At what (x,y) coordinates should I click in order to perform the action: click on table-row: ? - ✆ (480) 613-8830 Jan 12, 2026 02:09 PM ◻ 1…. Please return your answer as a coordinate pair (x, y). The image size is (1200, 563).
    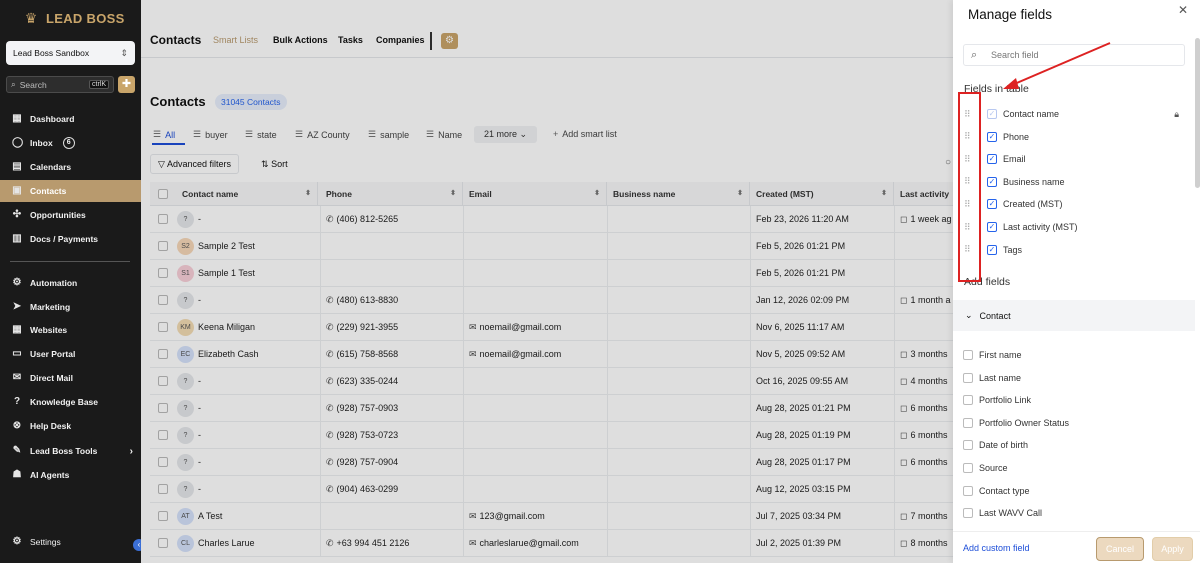
    Looking at the image, I should click on (555, 300).